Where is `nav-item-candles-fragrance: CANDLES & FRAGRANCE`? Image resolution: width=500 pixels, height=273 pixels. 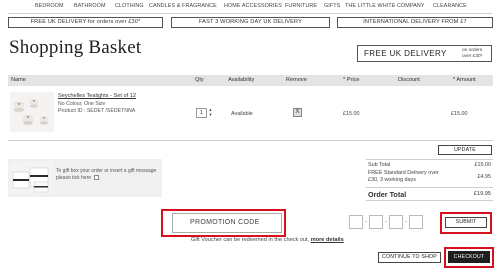 nav-item-candles-fragrance: CANDLES & FRAGRANCE is located at coordinates (183, 6).